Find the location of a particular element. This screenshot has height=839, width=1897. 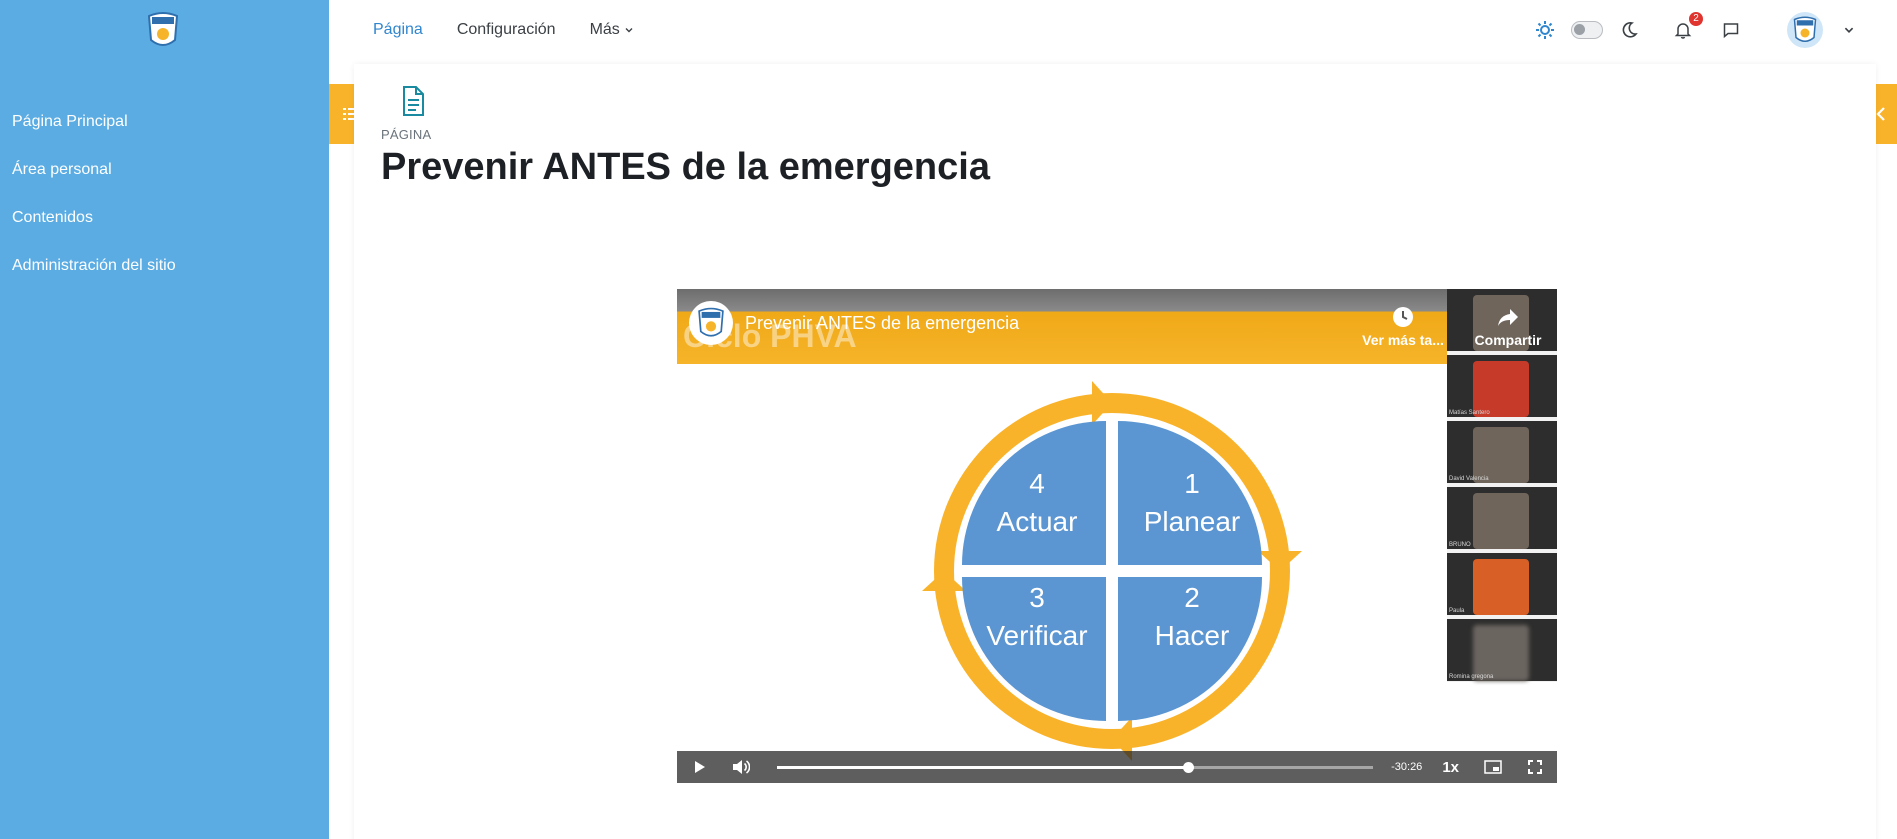

quadrants is located at coordinates (1112, 571).